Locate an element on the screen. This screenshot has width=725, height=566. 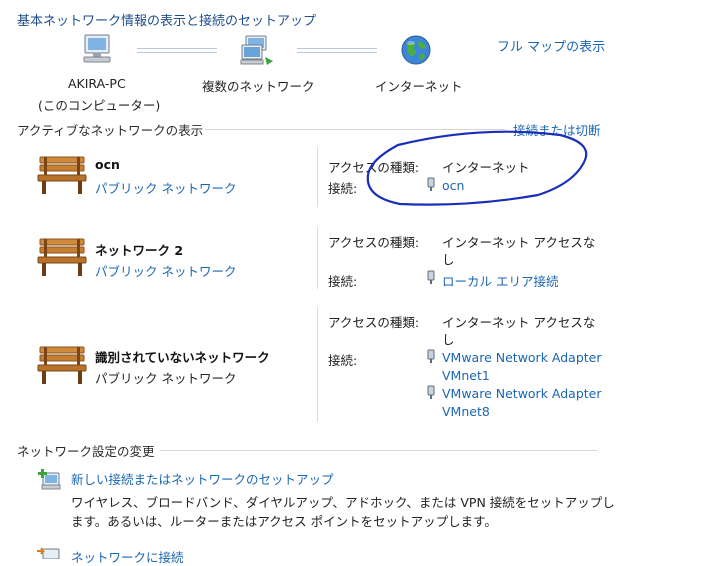
computer-name: AKIRA-PC is located at coordinates (97, 83).